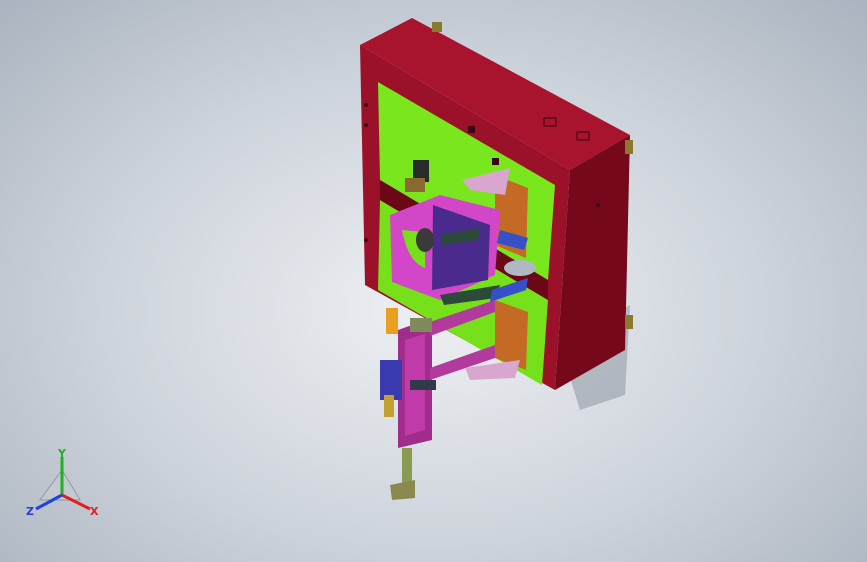 This screenshot has height=562, width=867. What do you see at coordinates (425, 240) in the screenshot?
I see `rotary-joint` at bounding box center [425, 240].